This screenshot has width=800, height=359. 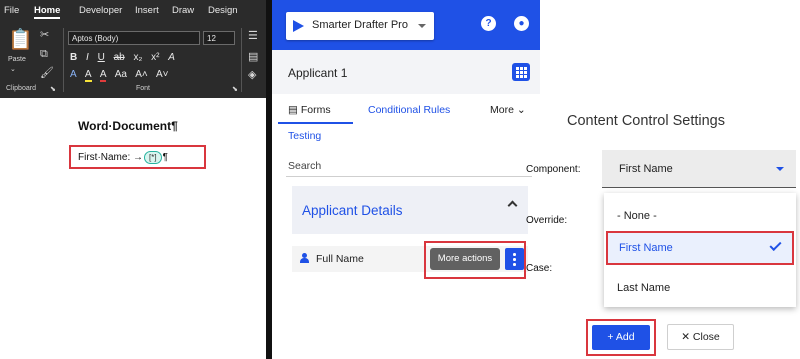 I want to click on component-dropdown: - None - First Name Last Name, so click(x=700, y=250).